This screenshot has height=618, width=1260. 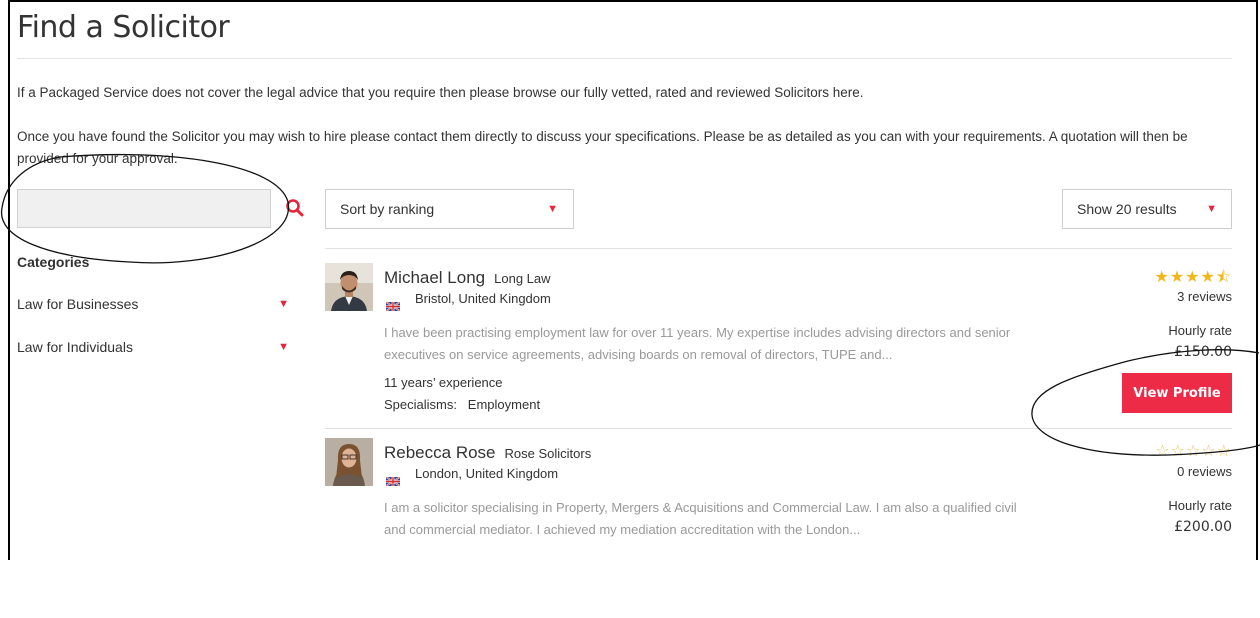 What do you see at coordinates (75, 347) in the screenshot?
I see `category-label: Law for Individuals` at bounding box center [75, 347].